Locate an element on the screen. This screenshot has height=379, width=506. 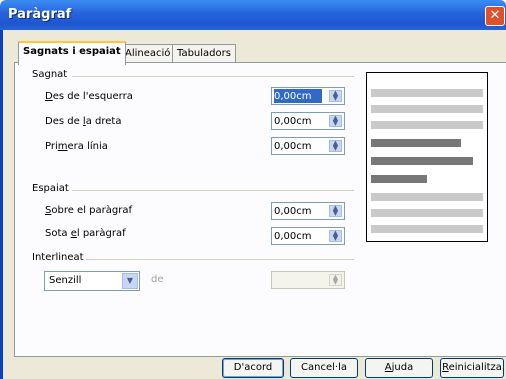
indent-right-field: ▲▼ is located at coordinates (308, 121).